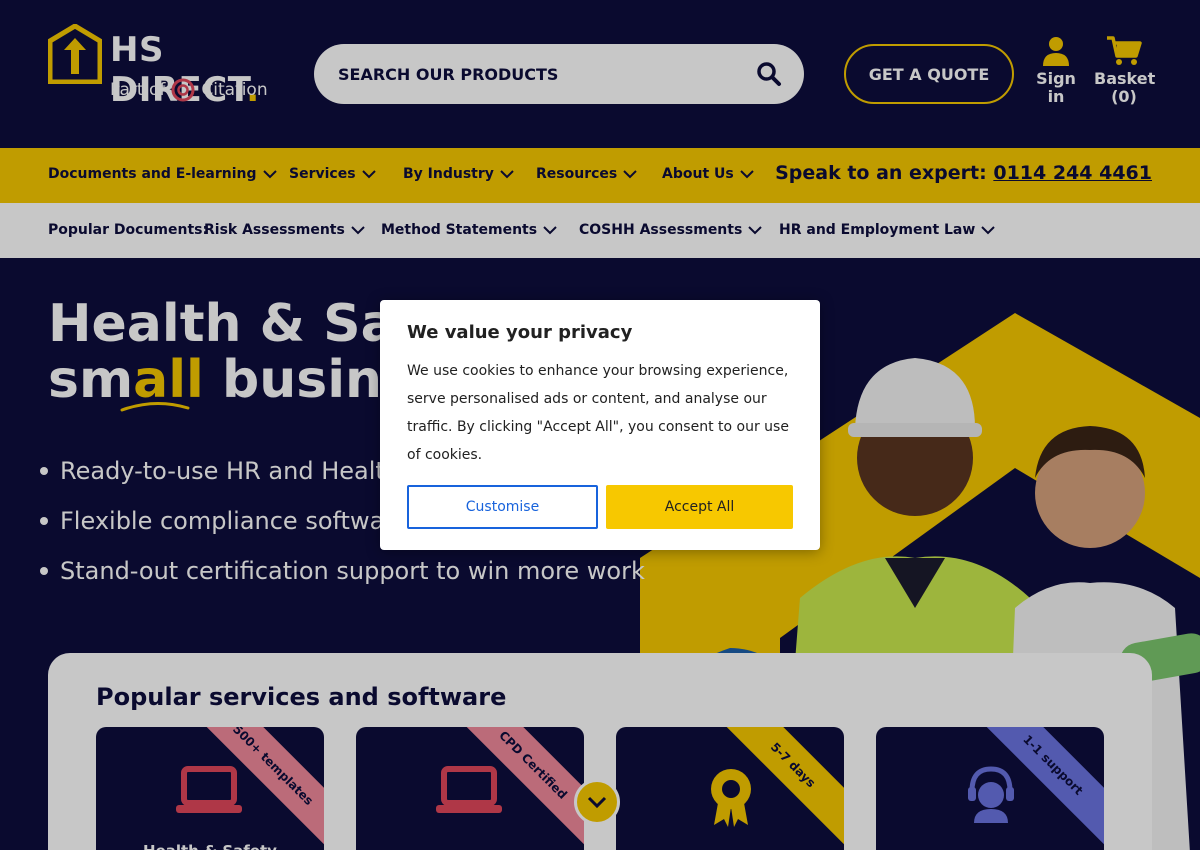 Image resolution: width=1200 pixels, height=850 pixels. Describe the element at coordinates (520, 332) in the screenshot. I see `cookie-title: We value your privacy` at that location.